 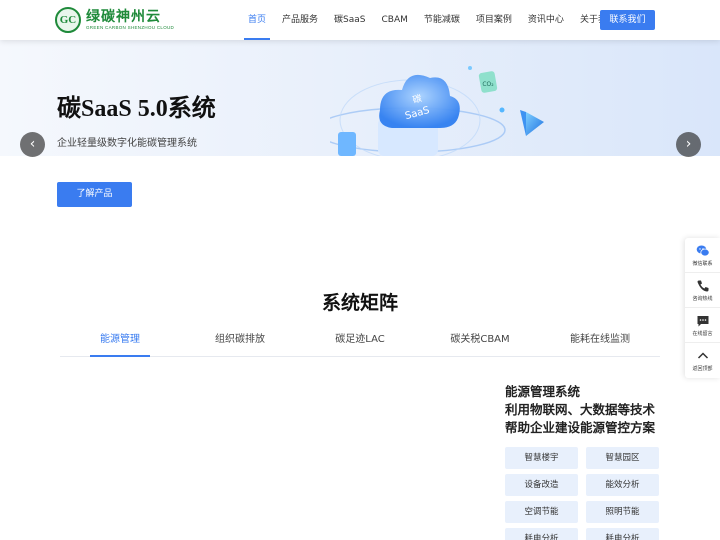 I want to click on chevron-left-icon: ‹, so click(x=32, y=144).